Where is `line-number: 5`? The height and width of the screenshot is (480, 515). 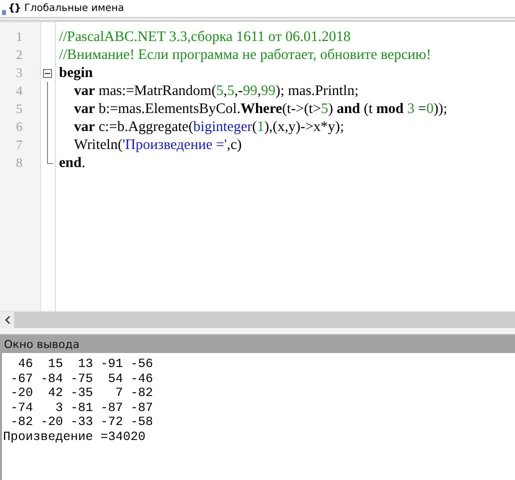
line-number: 5 is located at coordinates (19, 109).